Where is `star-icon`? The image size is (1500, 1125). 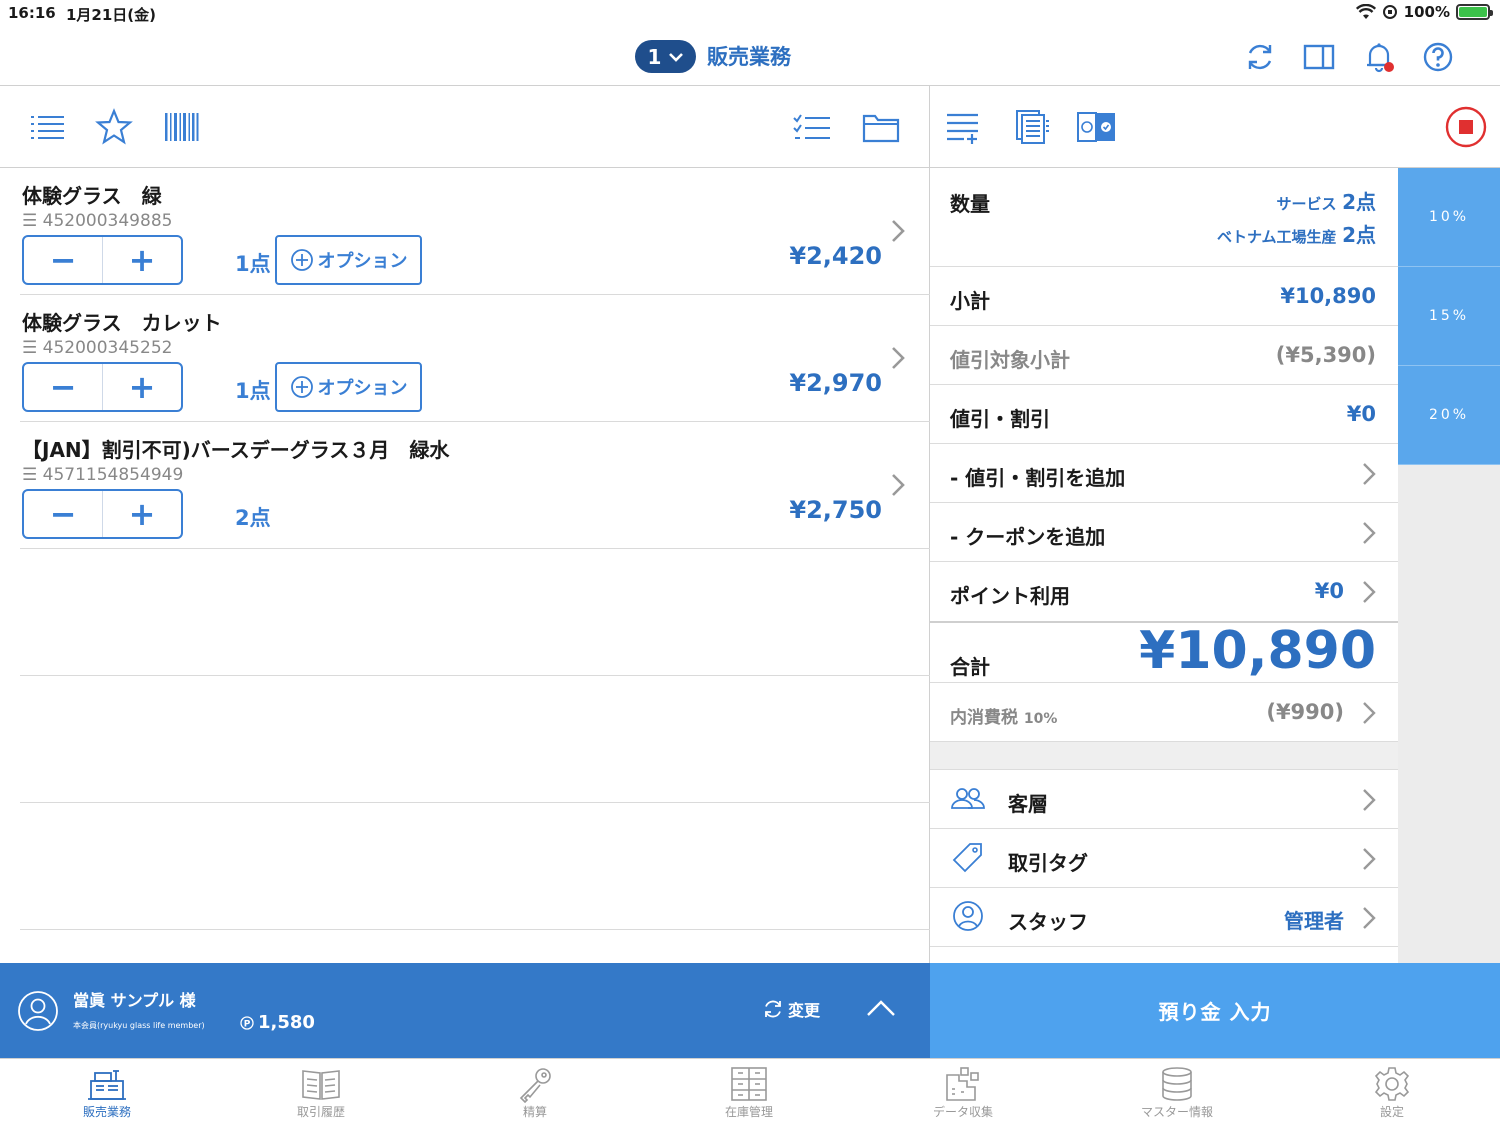 star-icon is located at coordinates (114, 127).